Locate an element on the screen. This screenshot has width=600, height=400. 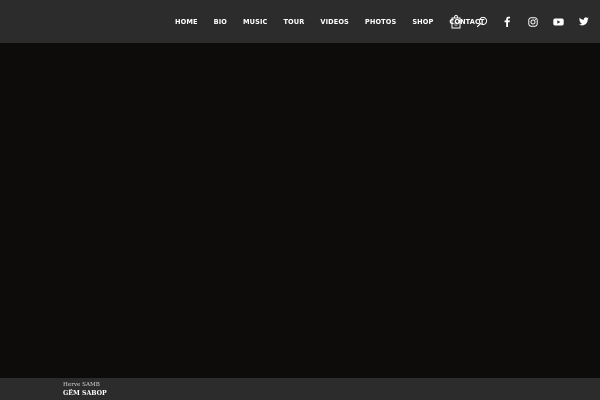
search-icon is located at coordinates (481, 21).